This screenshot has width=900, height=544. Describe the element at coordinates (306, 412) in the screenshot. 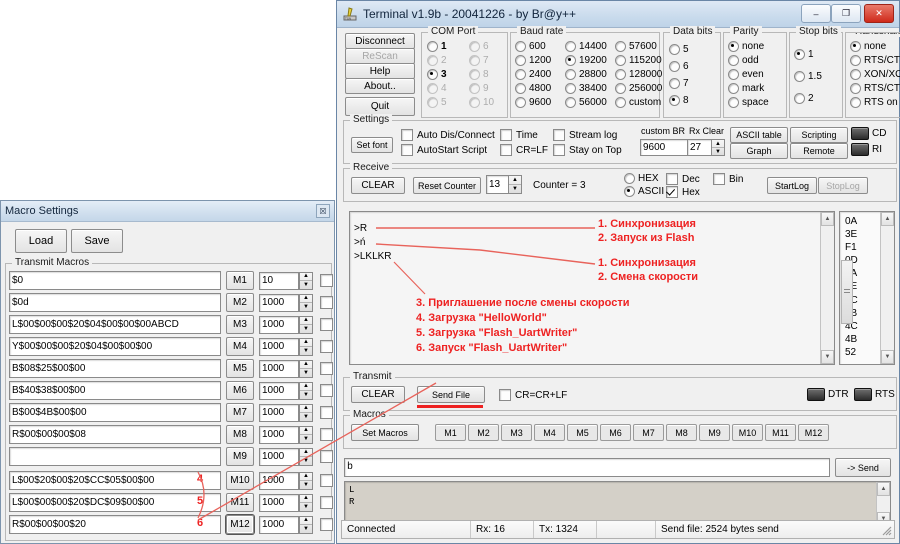

I see `macro-delay-spinner-7: ▲ ▼` at that location.